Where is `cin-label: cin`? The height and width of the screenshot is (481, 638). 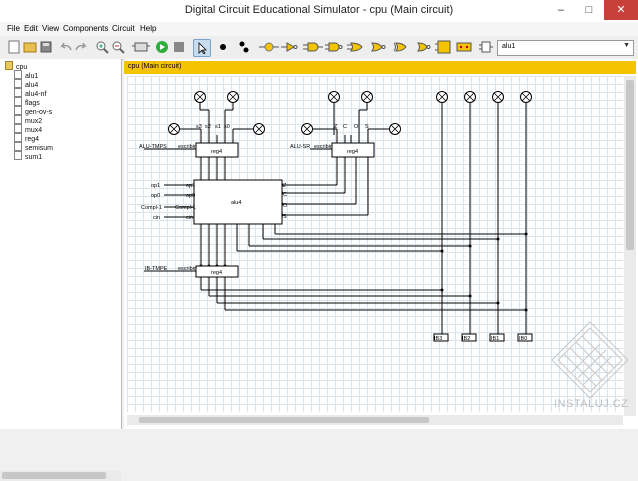 cin-label: cin is located at coordinates (156, 218).